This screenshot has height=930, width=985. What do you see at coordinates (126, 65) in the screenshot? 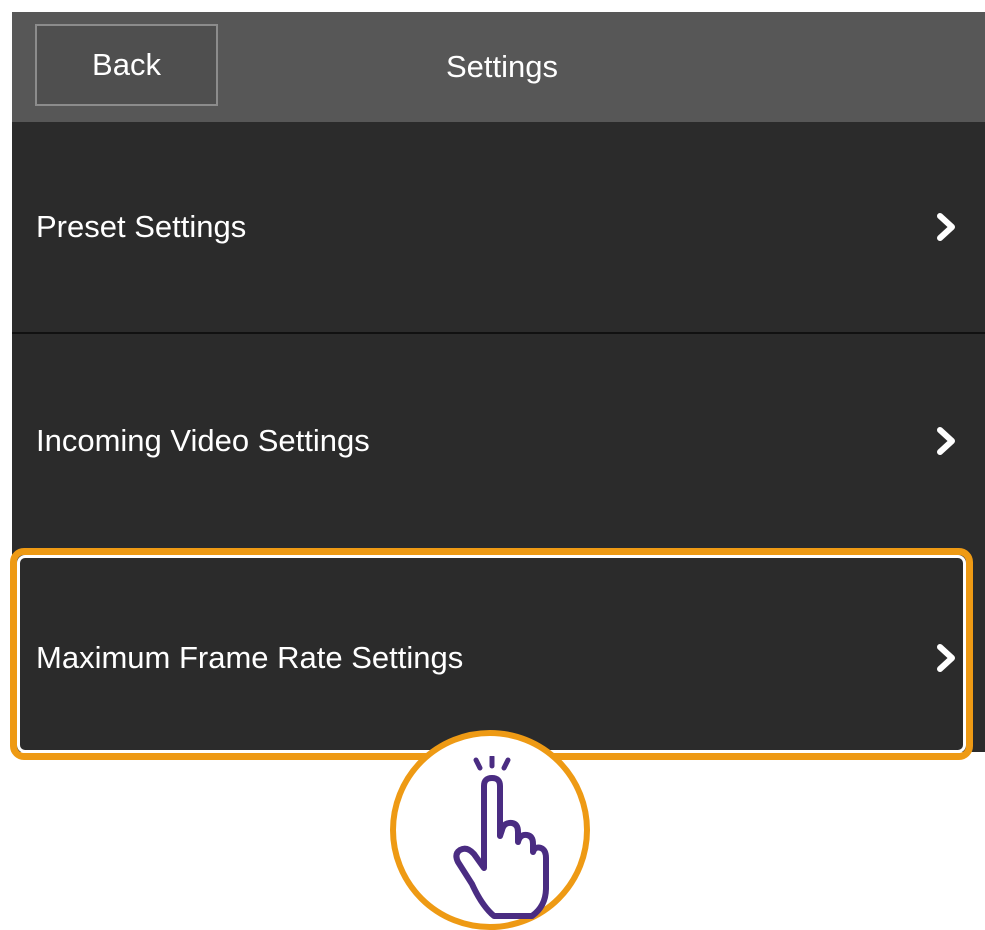
I see `back-button: Back` at bounding box center [126, 65].